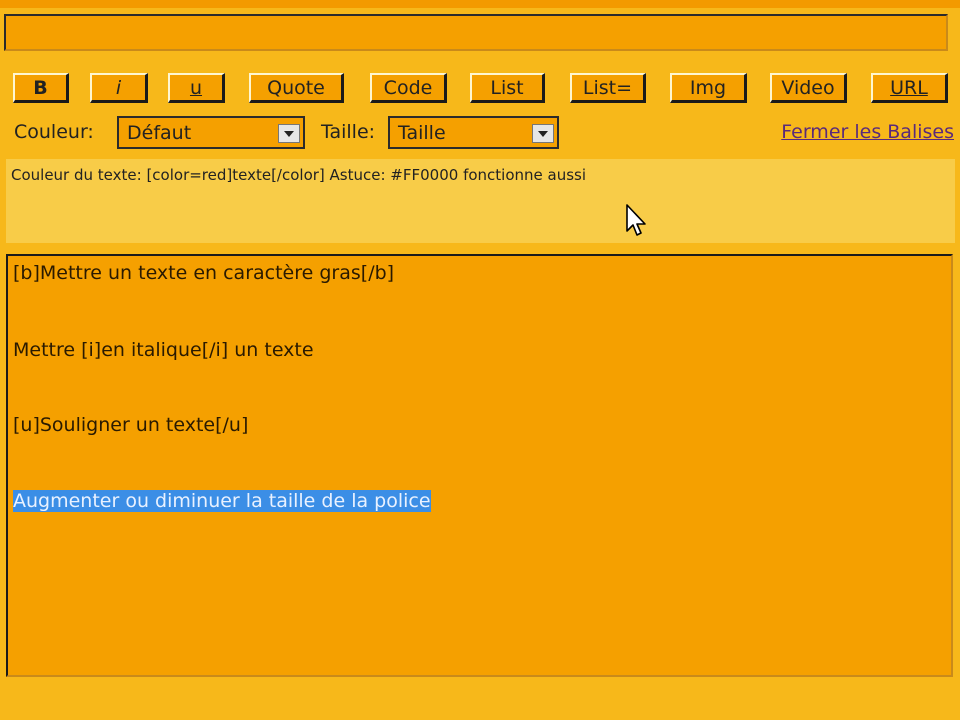 The width and height of the screenshot is (960, 720). Describe the element at coordinates (708, 88) in the screenshot. I see `image-button: Img` at that location.